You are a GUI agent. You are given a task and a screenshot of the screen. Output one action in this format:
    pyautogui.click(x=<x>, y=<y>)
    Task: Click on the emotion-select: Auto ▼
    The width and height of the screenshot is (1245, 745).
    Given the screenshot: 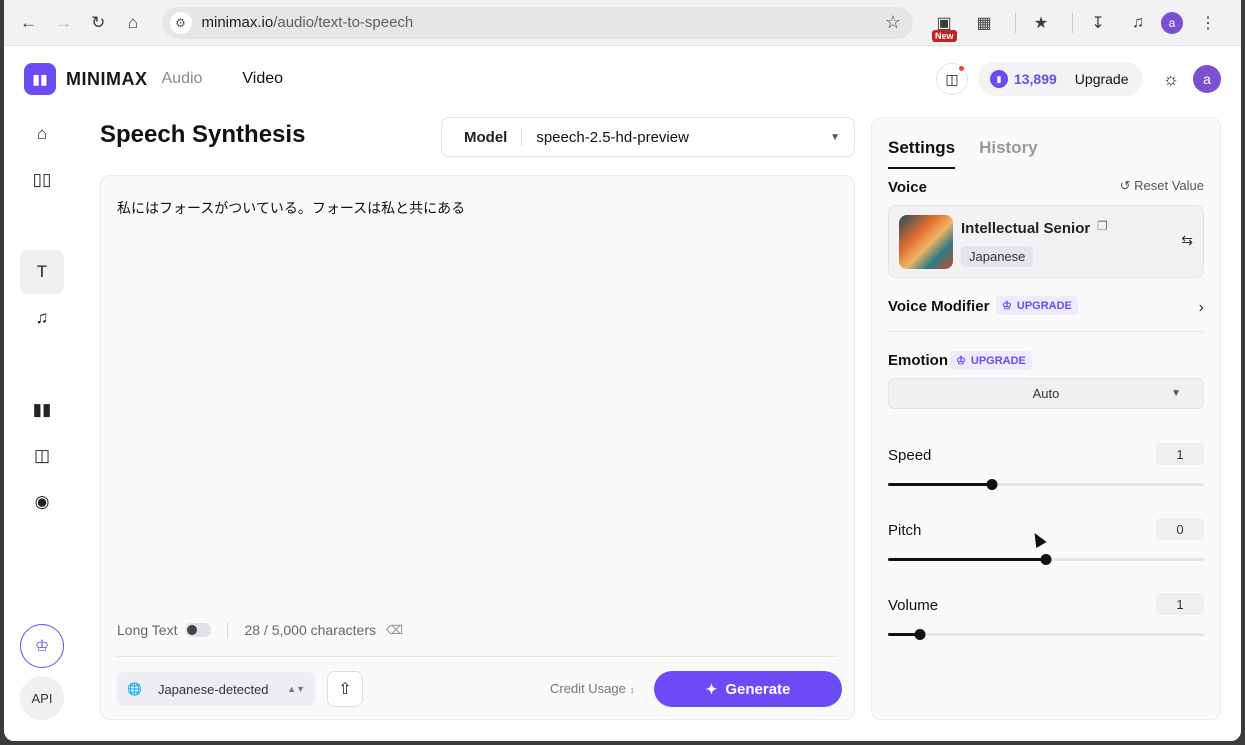 What is the action you would take?
    pyautogui.click(x=1046, y=393)
    